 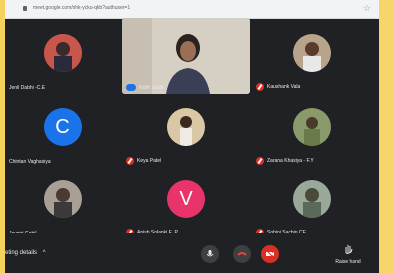 I want to click on chevron-up-icon: ^, so click(x=44, y=253).